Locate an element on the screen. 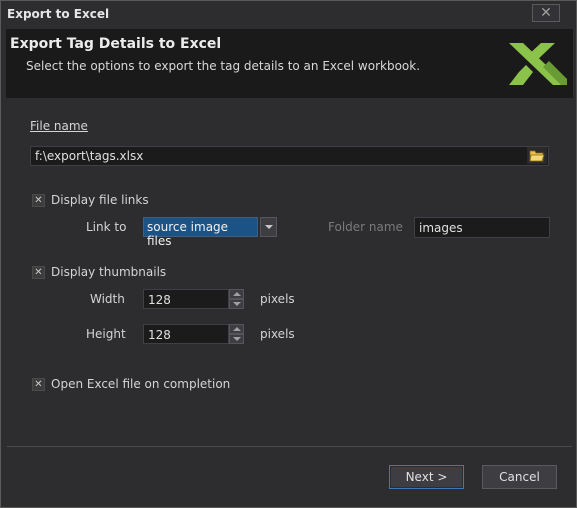  display-thumbnails-label: Display thumbnails is located at coordinates (109, 272).